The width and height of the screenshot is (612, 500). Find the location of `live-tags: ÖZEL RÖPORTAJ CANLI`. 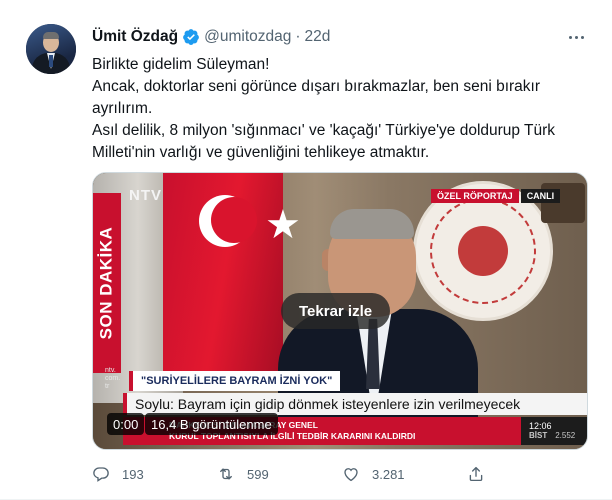

live-tags: ÖZEL RÖPORTAJ CANLI is located at coordinates (496, 196).